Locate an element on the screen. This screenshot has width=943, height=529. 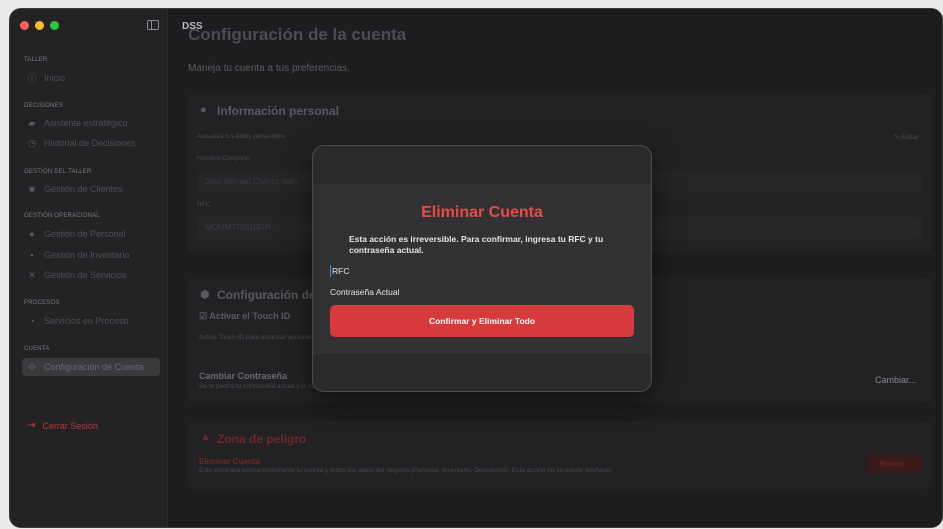
window-controls is located at coordinates (39, 25).